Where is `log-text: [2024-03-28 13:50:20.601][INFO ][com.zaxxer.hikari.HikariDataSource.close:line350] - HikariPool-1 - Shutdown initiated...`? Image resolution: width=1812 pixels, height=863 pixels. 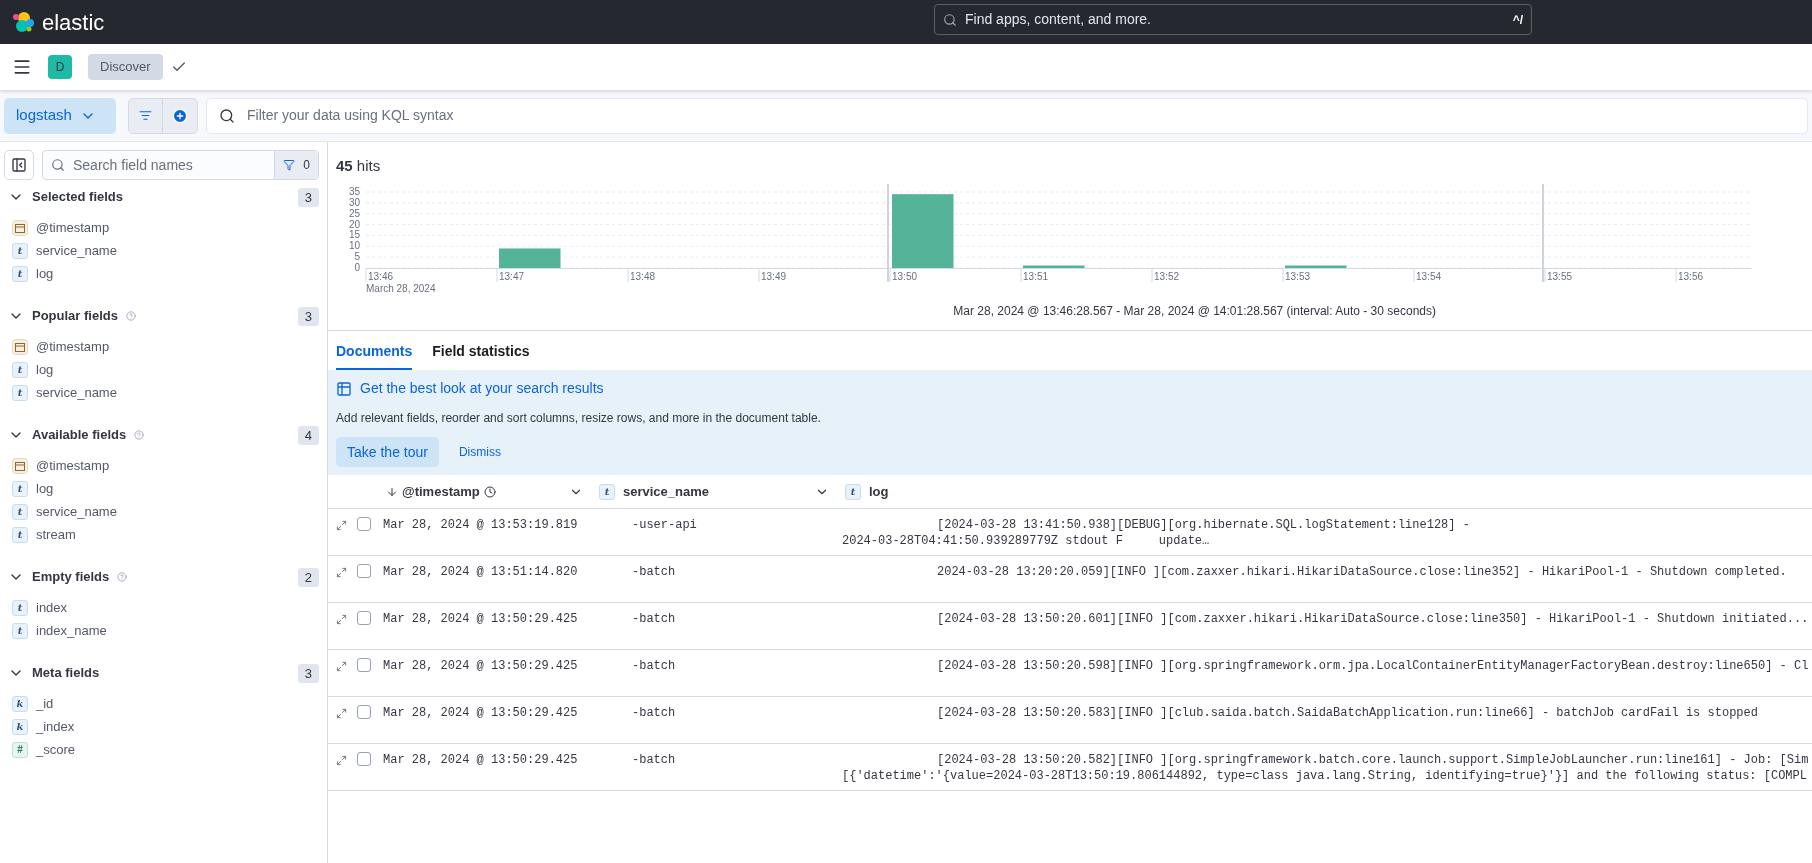 log-text: [2024-03-28 13:50:20.601][INFO ][com.zaxxer.hikari.HikariDataSource.close:line350] - HikariPool-1 - Shutdown initiated... is located at coordinates (1372, 619).